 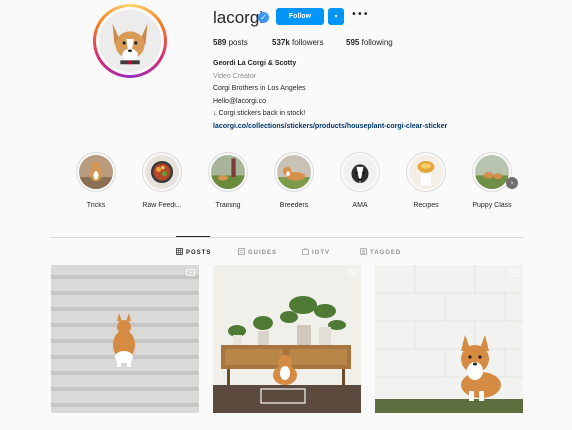 I want to click on follow-button: Follow, so click(x=300, y=16).